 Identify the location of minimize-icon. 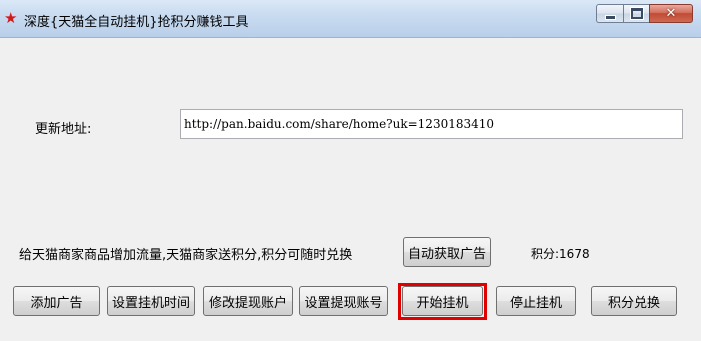
(610, 17).